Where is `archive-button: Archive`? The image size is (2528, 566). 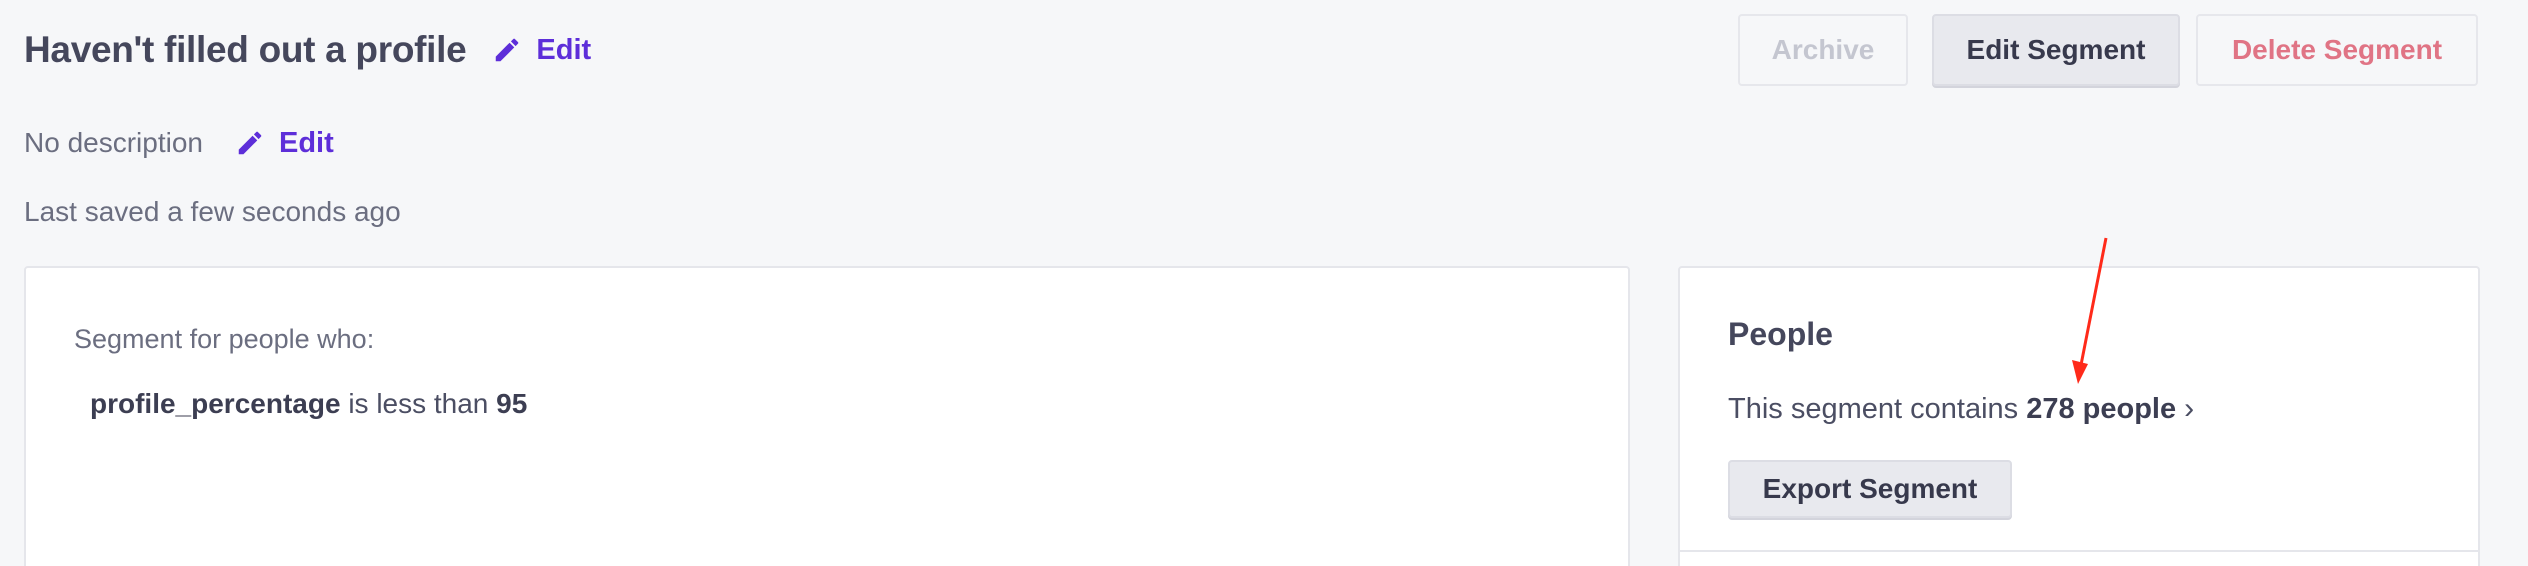 archive-button: Archive is located at coordinates (1823, 50).